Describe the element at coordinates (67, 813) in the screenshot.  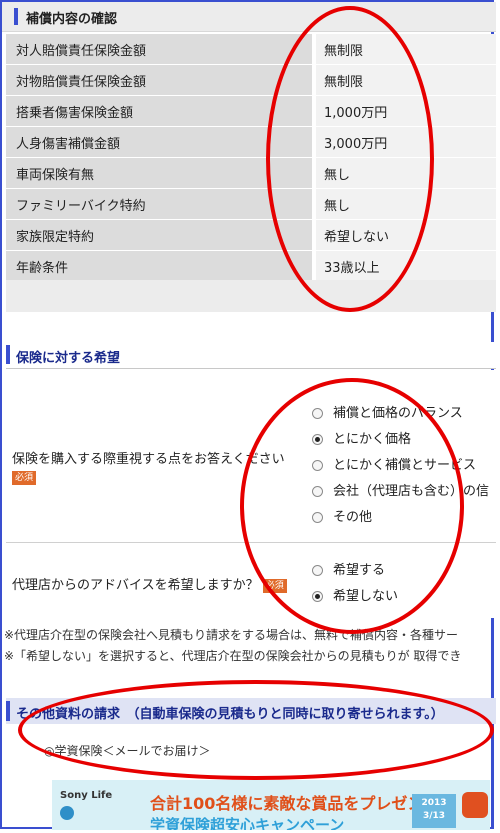
I see `logo-mark-icon` at that location.